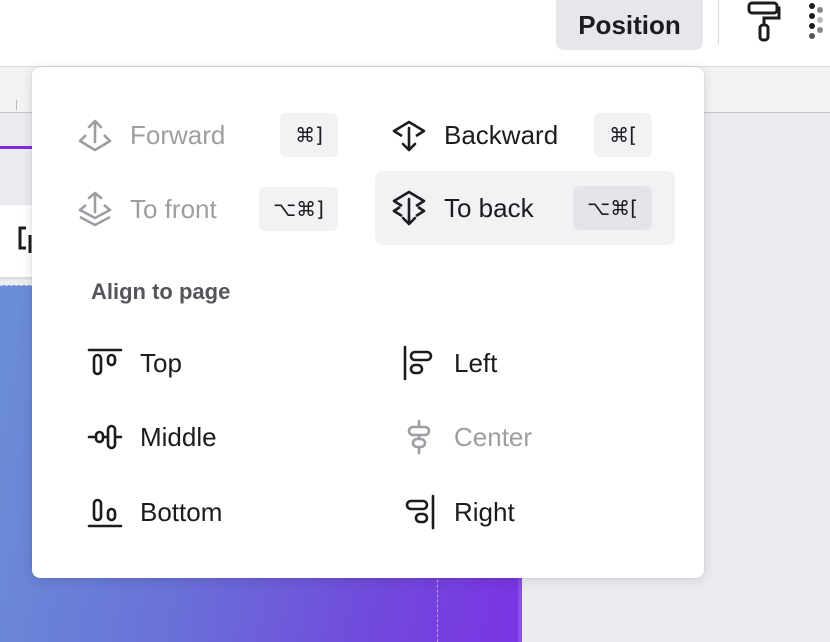 This screenshot has width=830, height=642. What do you see at coordinates (484, 511) in the screenshot?
I see `menu-item-label: Right` at bounding box center [484, 511].